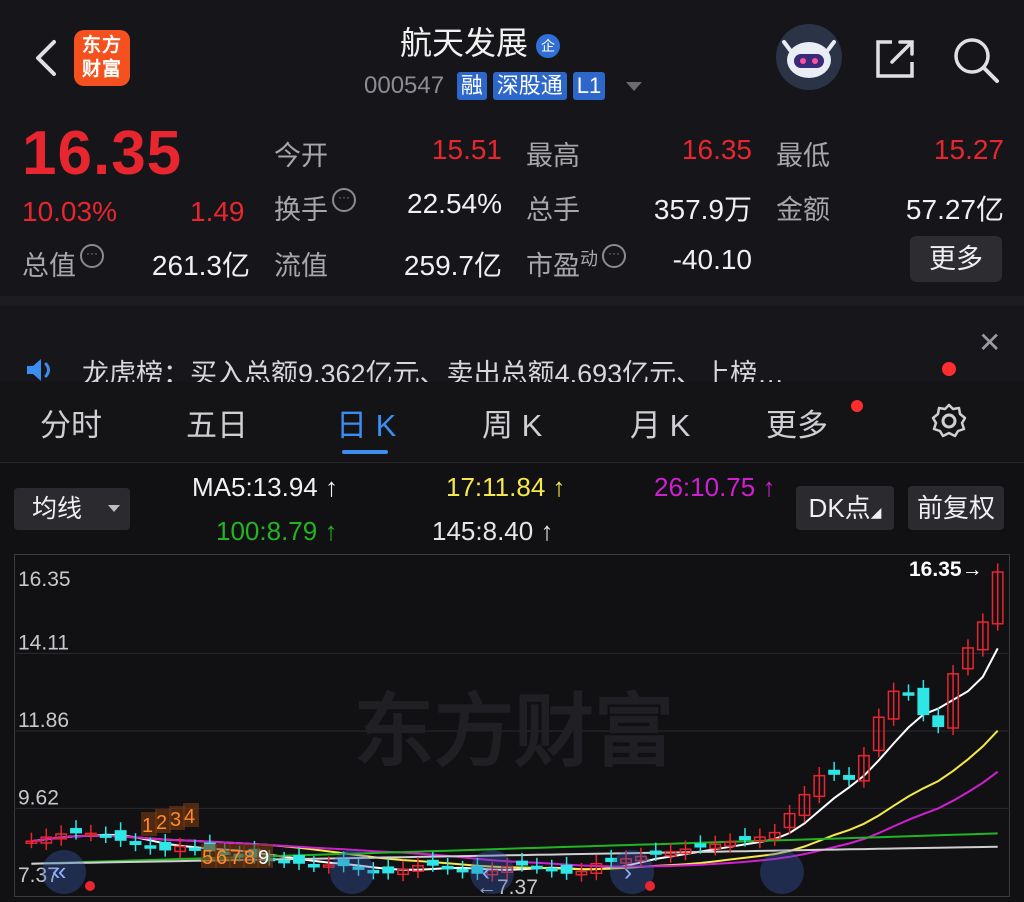 The height and width of the screenshot is (902, 1024). Describe the element at coordinates (41, 370) in the screenshot. I see `speaker-icon` at that location.